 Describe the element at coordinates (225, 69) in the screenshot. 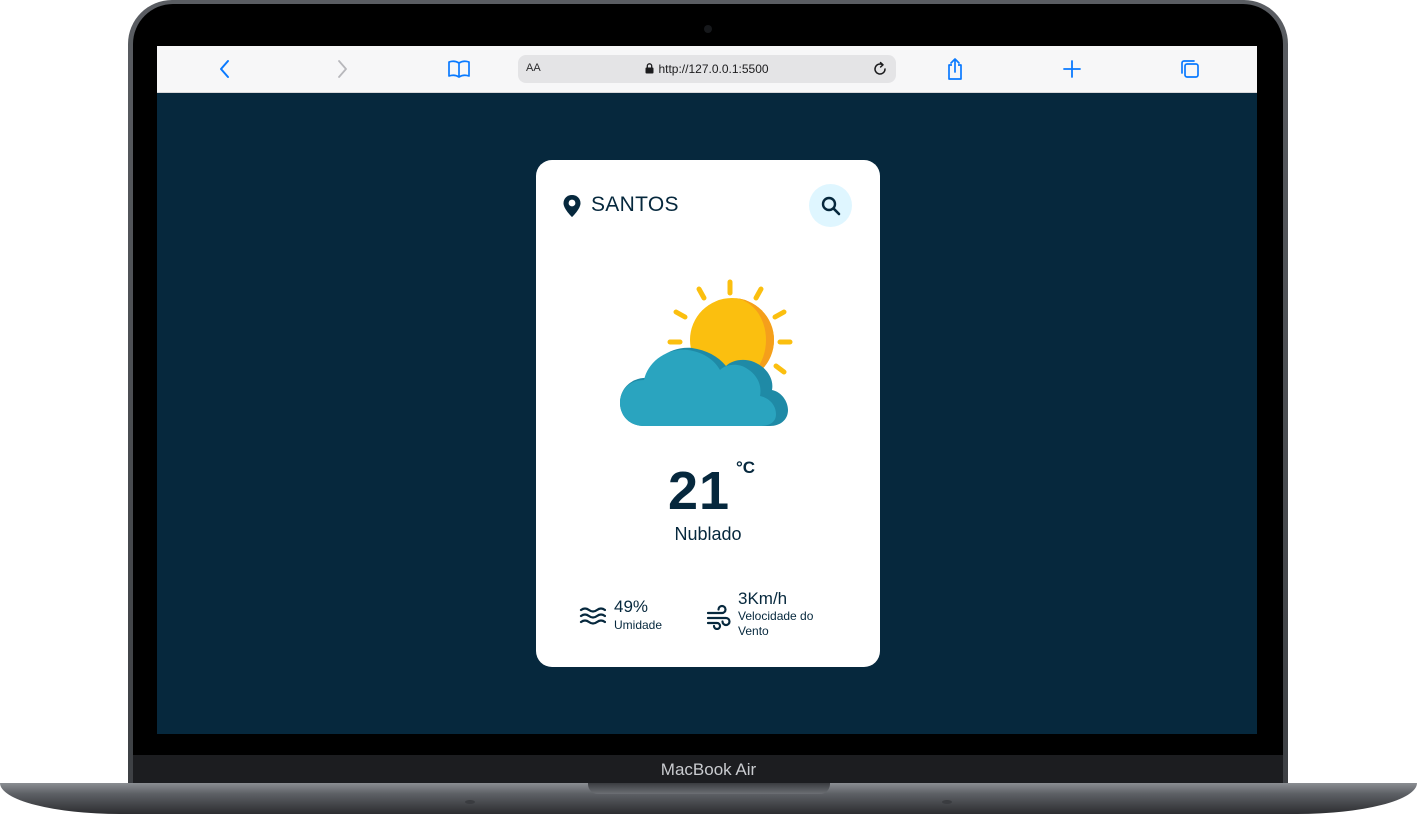

I see `back-icon` at that location.